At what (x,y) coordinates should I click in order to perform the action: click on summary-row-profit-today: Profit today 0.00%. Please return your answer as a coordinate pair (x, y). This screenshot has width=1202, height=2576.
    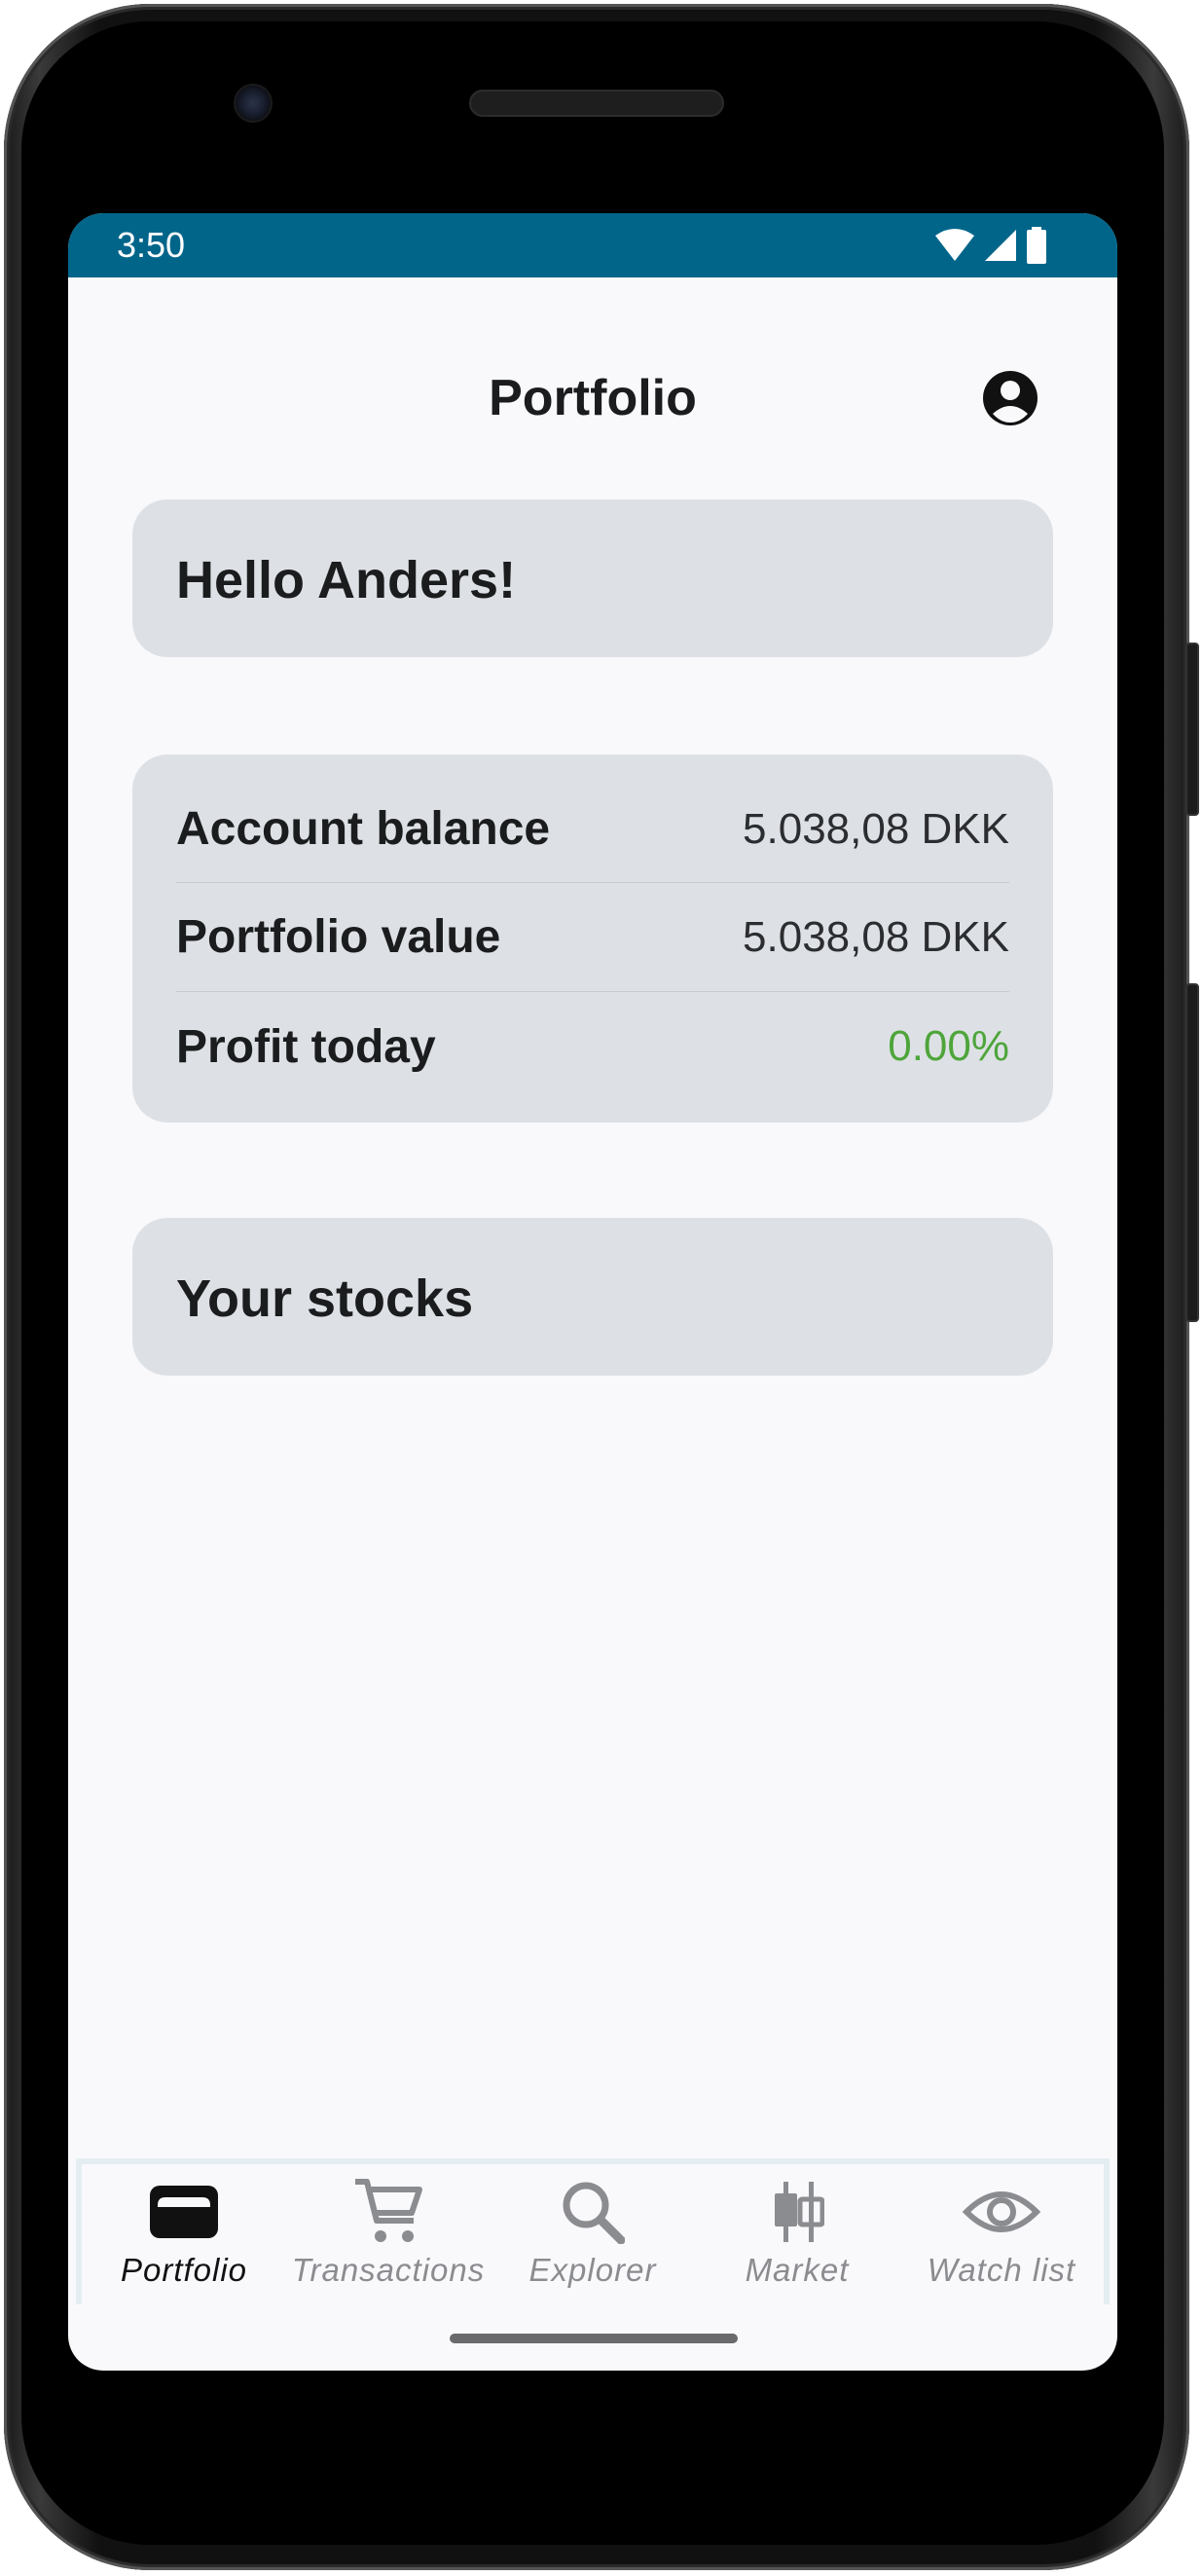
    Looking at the image, I should click on (592, 1046).